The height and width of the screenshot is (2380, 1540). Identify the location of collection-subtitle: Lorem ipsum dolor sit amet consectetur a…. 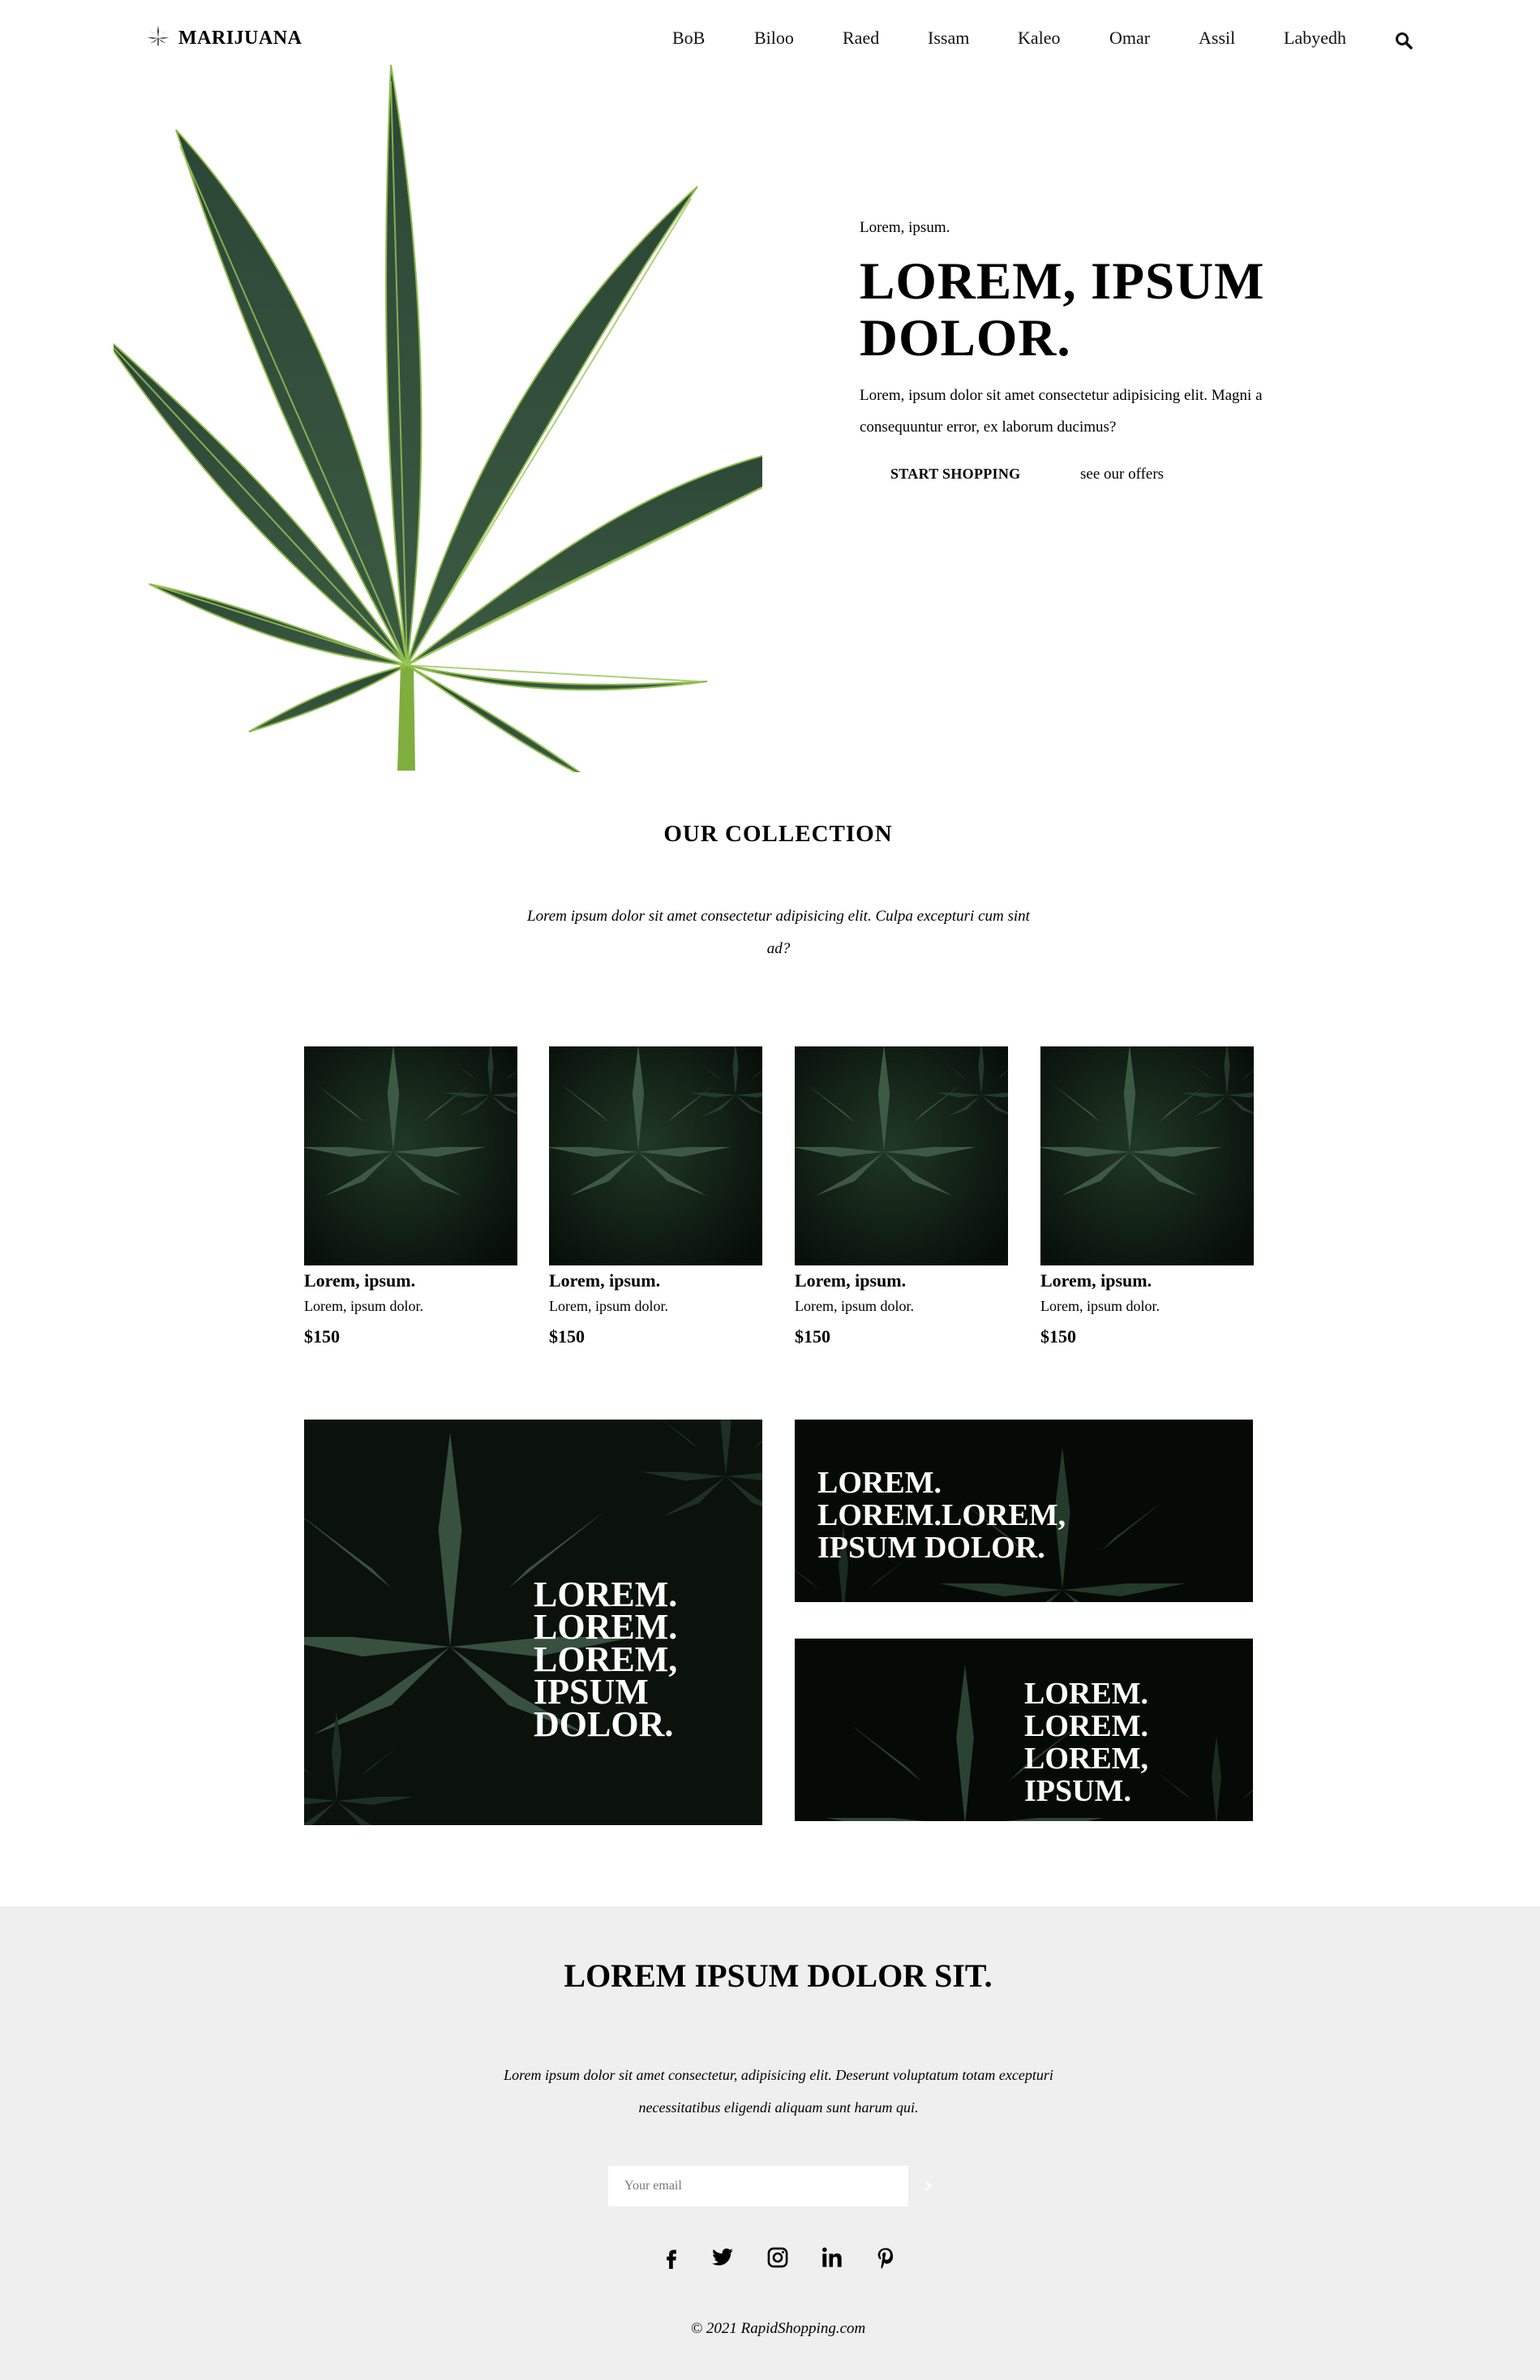
(778, 932).